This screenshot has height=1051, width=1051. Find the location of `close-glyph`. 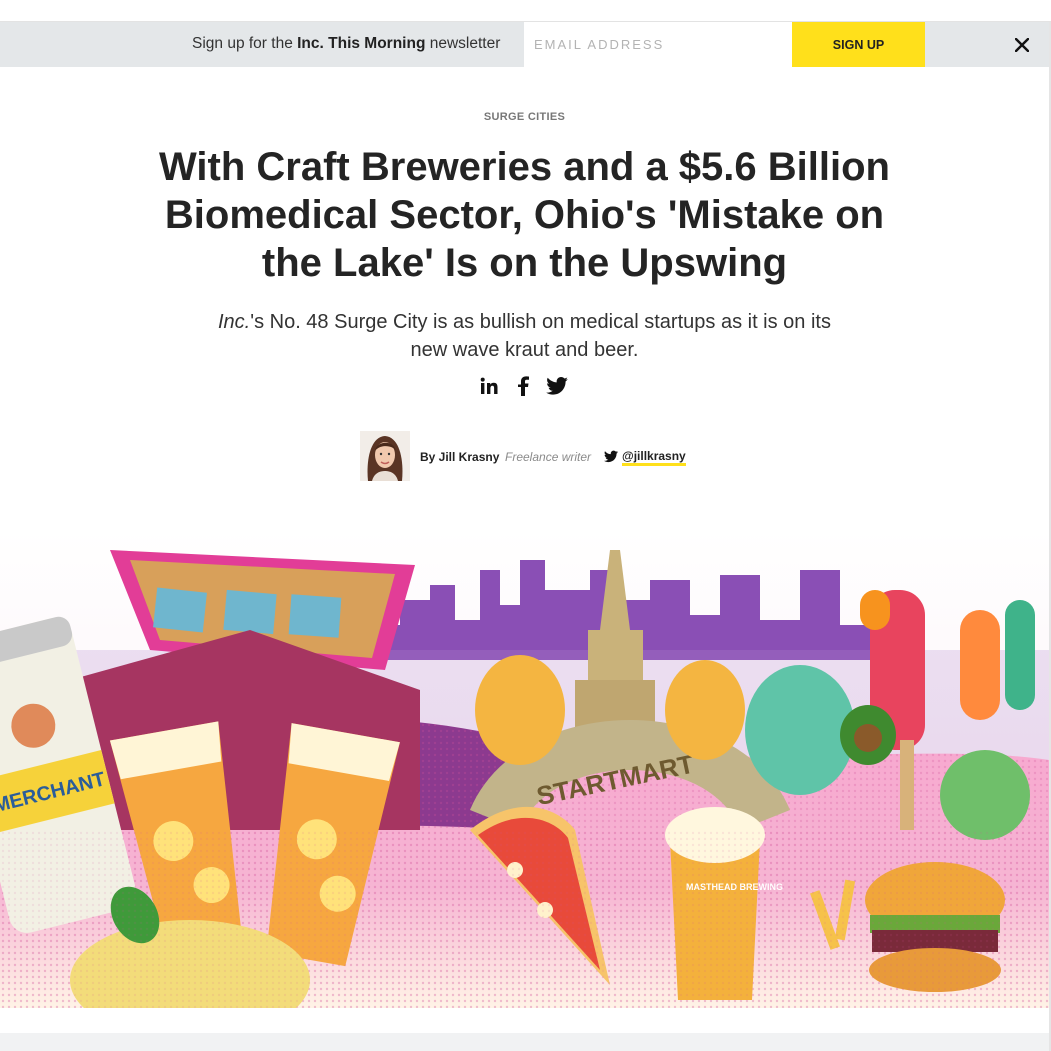

close-glyph is located at coordinates (1022, 45).